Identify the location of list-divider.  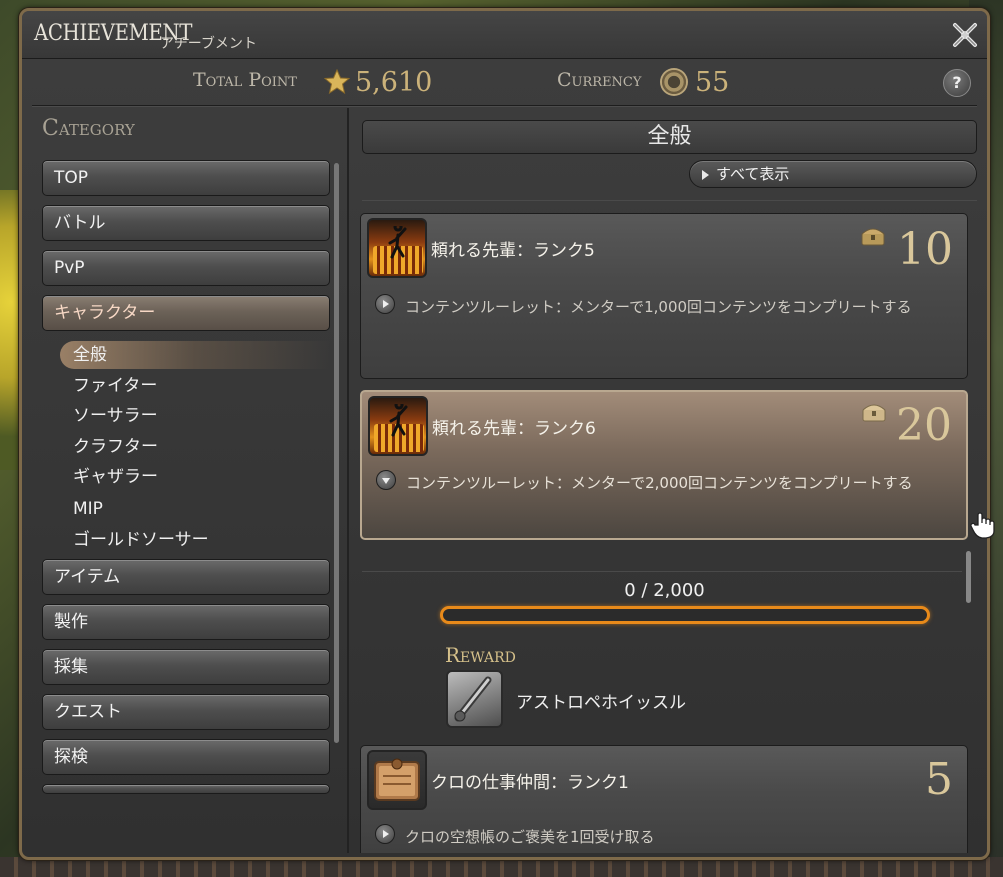
(669, 200).